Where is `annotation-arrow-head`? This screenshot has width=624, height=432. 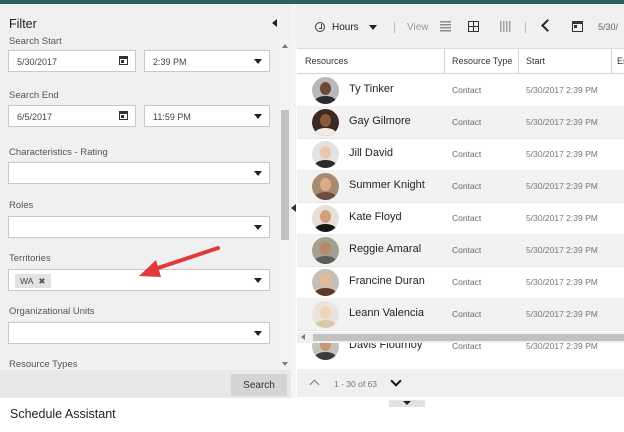 annotation-arrow-head is located at coordinates (150, 268).